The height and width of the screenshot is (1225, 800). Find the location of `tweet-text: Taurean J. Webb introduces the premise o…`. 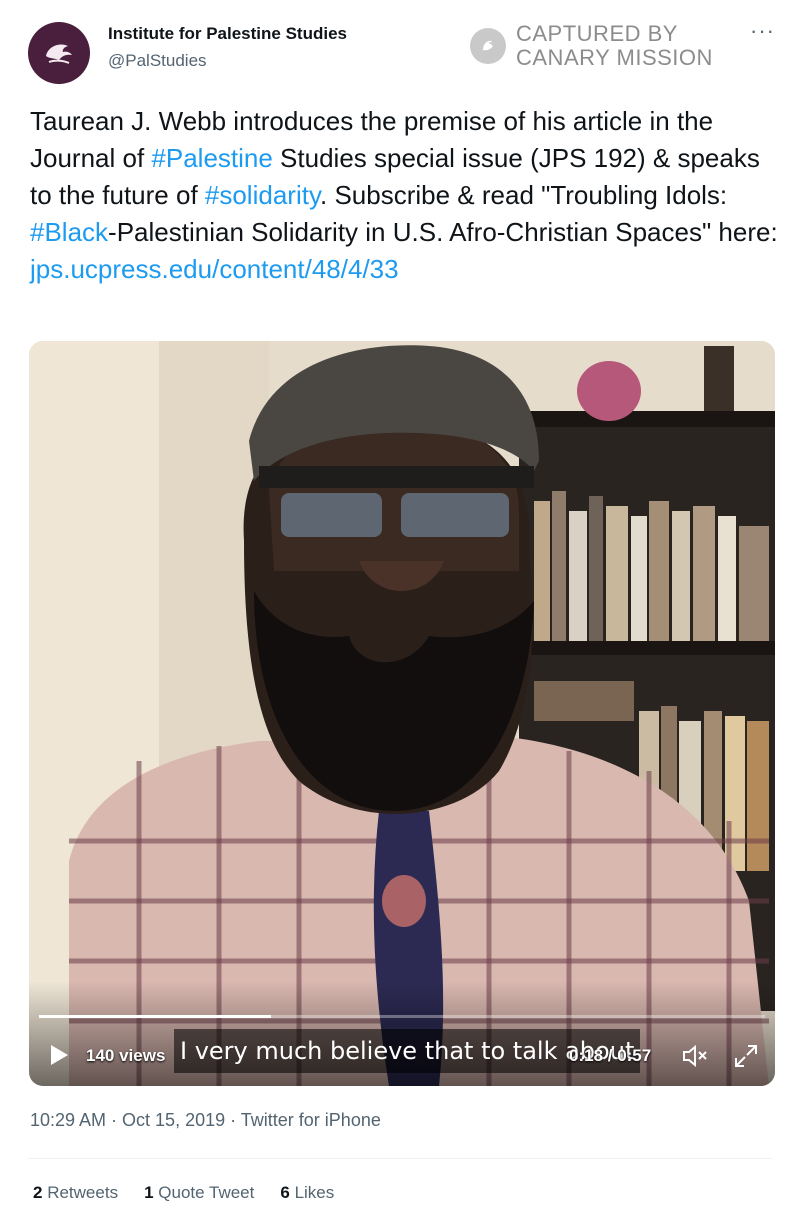

tweet-text: Taurean J. Webb introduces the premise o… is located at coordinates (405, 195).